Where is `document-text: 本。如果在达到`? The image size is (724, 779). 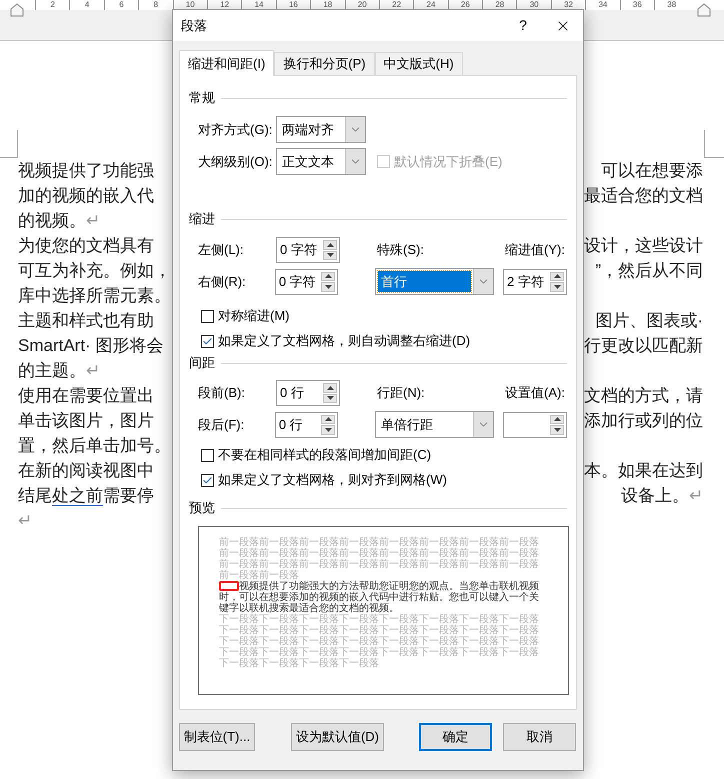 document-text: 本。如果在达到 is located at coordinates (643, 471).